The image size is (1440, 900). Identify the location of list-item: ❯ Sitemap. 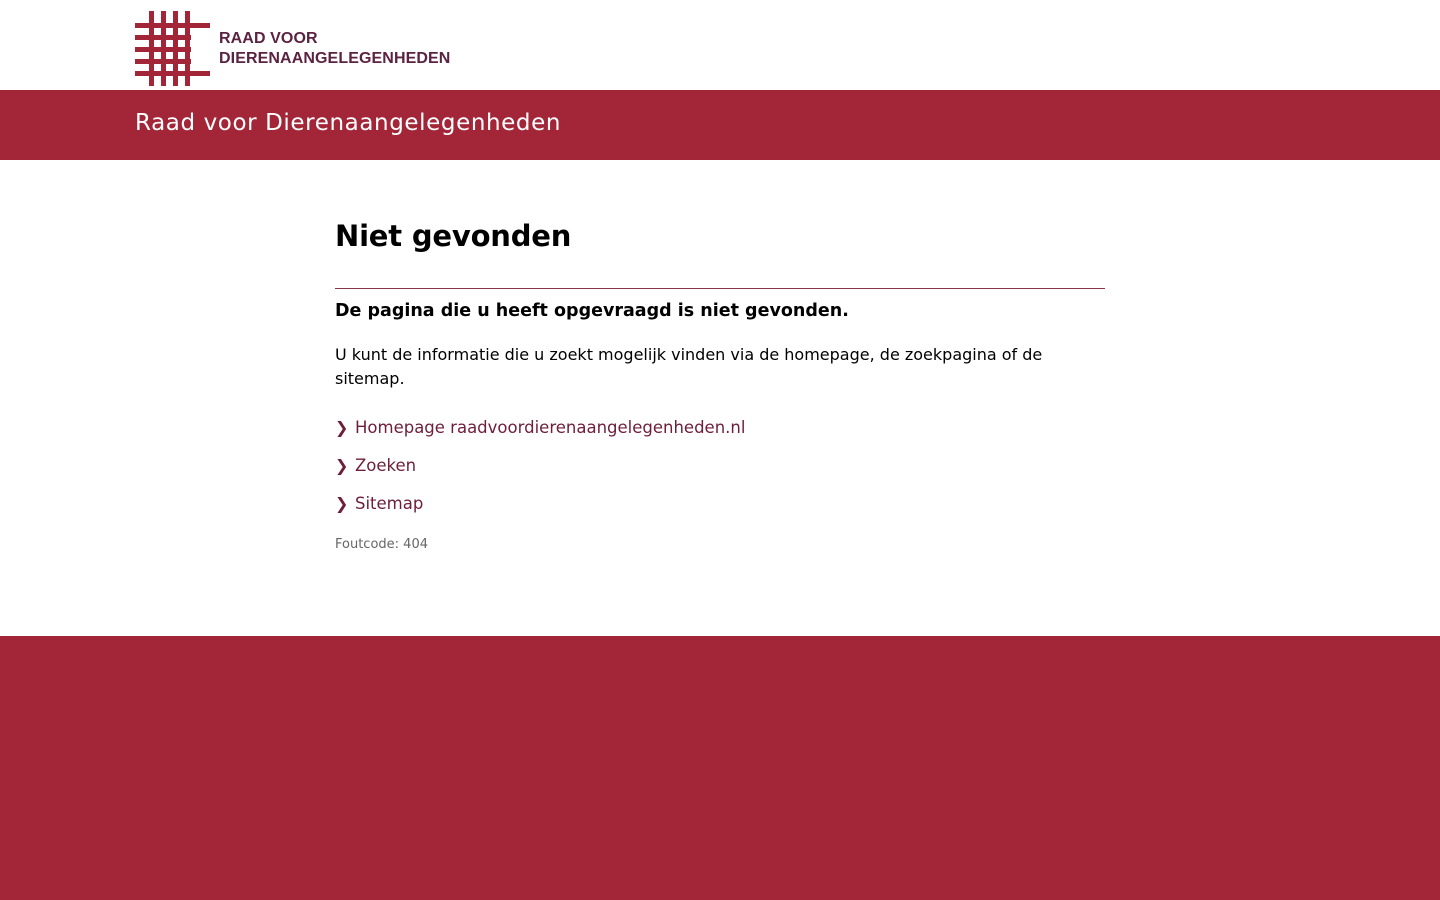
(720, 511).